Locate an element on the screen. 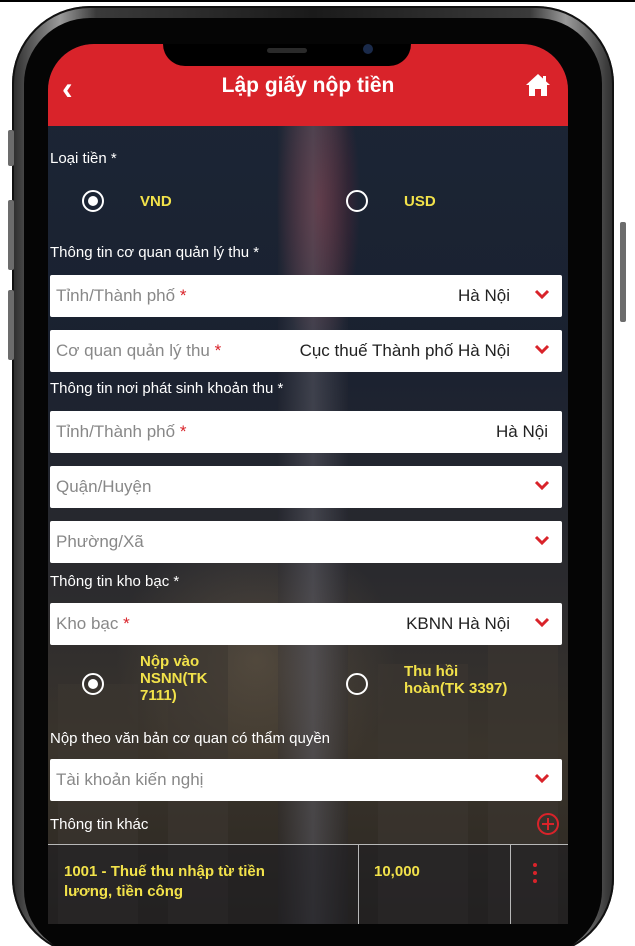 This screenshot has height=946, width=635. page-title: Lập giấy nộp tiền is located at coordinates (308, 85).